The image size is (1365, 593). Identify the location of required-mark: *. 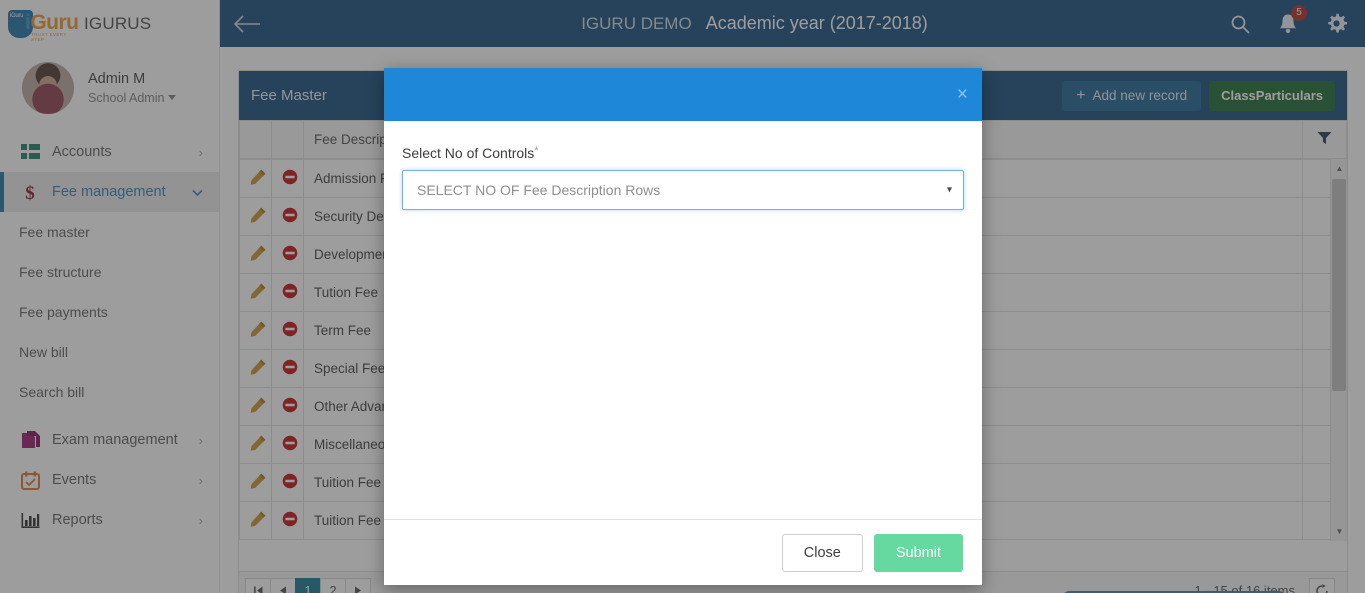
(536, 151).